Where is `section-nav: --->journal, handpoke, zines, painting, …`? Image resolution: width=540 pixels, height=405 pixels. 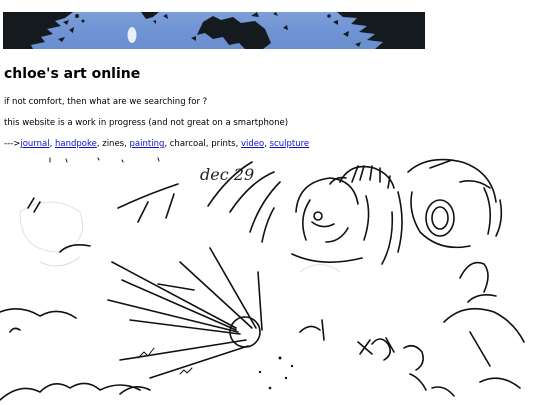 section-nav: --->journal, handpoke, zines, painting, … is located at coordinates (156, 144).